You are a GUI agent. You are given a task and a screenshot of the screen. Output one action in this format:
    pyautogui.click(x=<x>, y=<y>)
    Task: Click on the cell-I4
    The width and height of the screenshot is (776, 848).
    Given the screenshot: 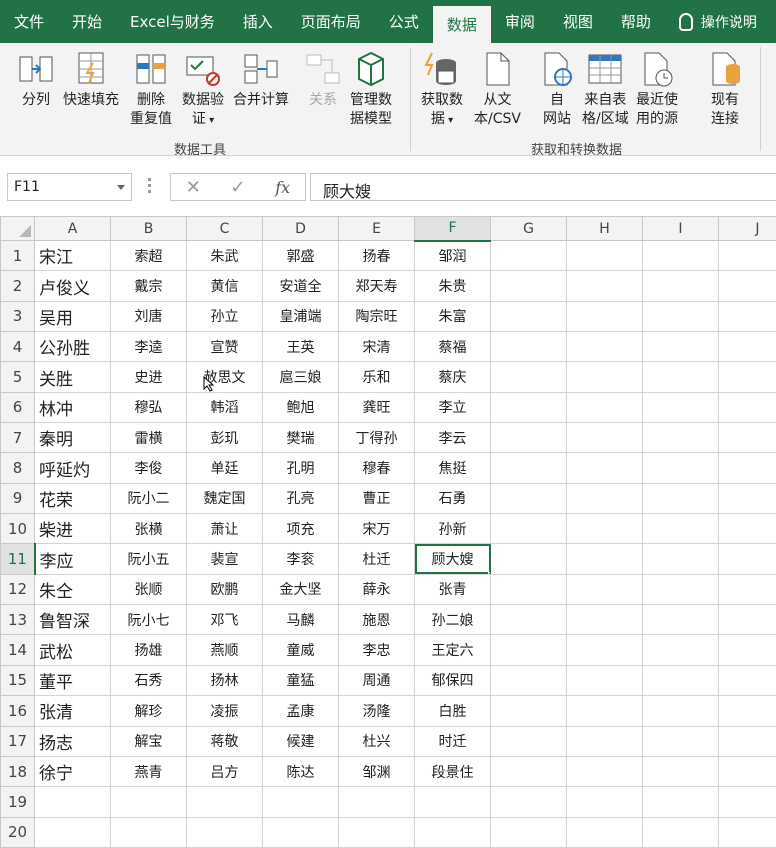 What is the action you would take?
    pyautogui.click(x=680, y=347)
    